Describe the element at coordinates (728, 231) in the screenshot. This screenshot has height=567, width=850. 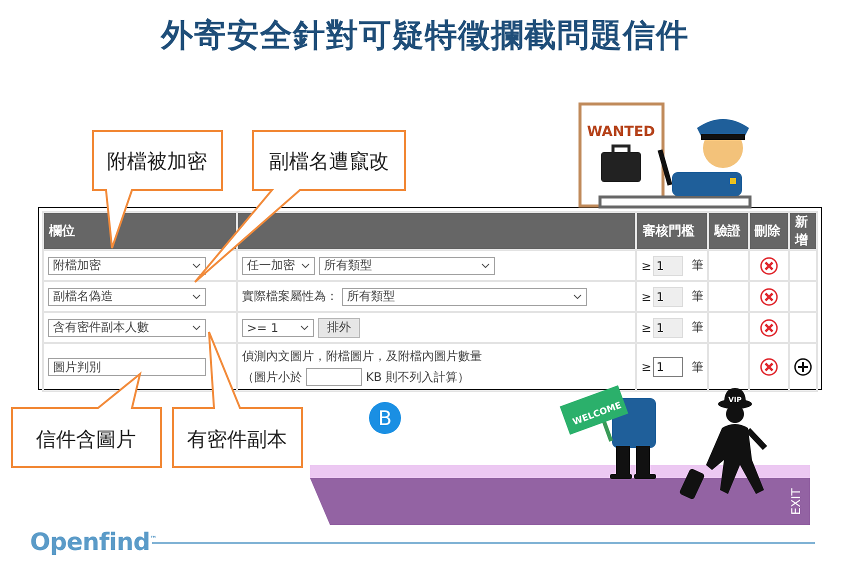
I see `column-header: 驗證` at that location.